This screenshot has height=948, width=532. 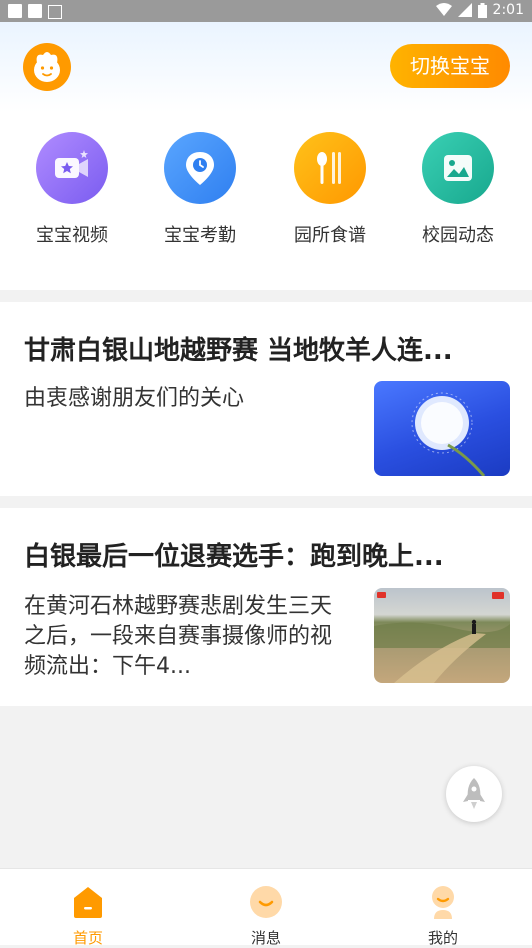 I want to click on bottom-tab-bar: 首页 消息 我的, so click(x=266, y=908).